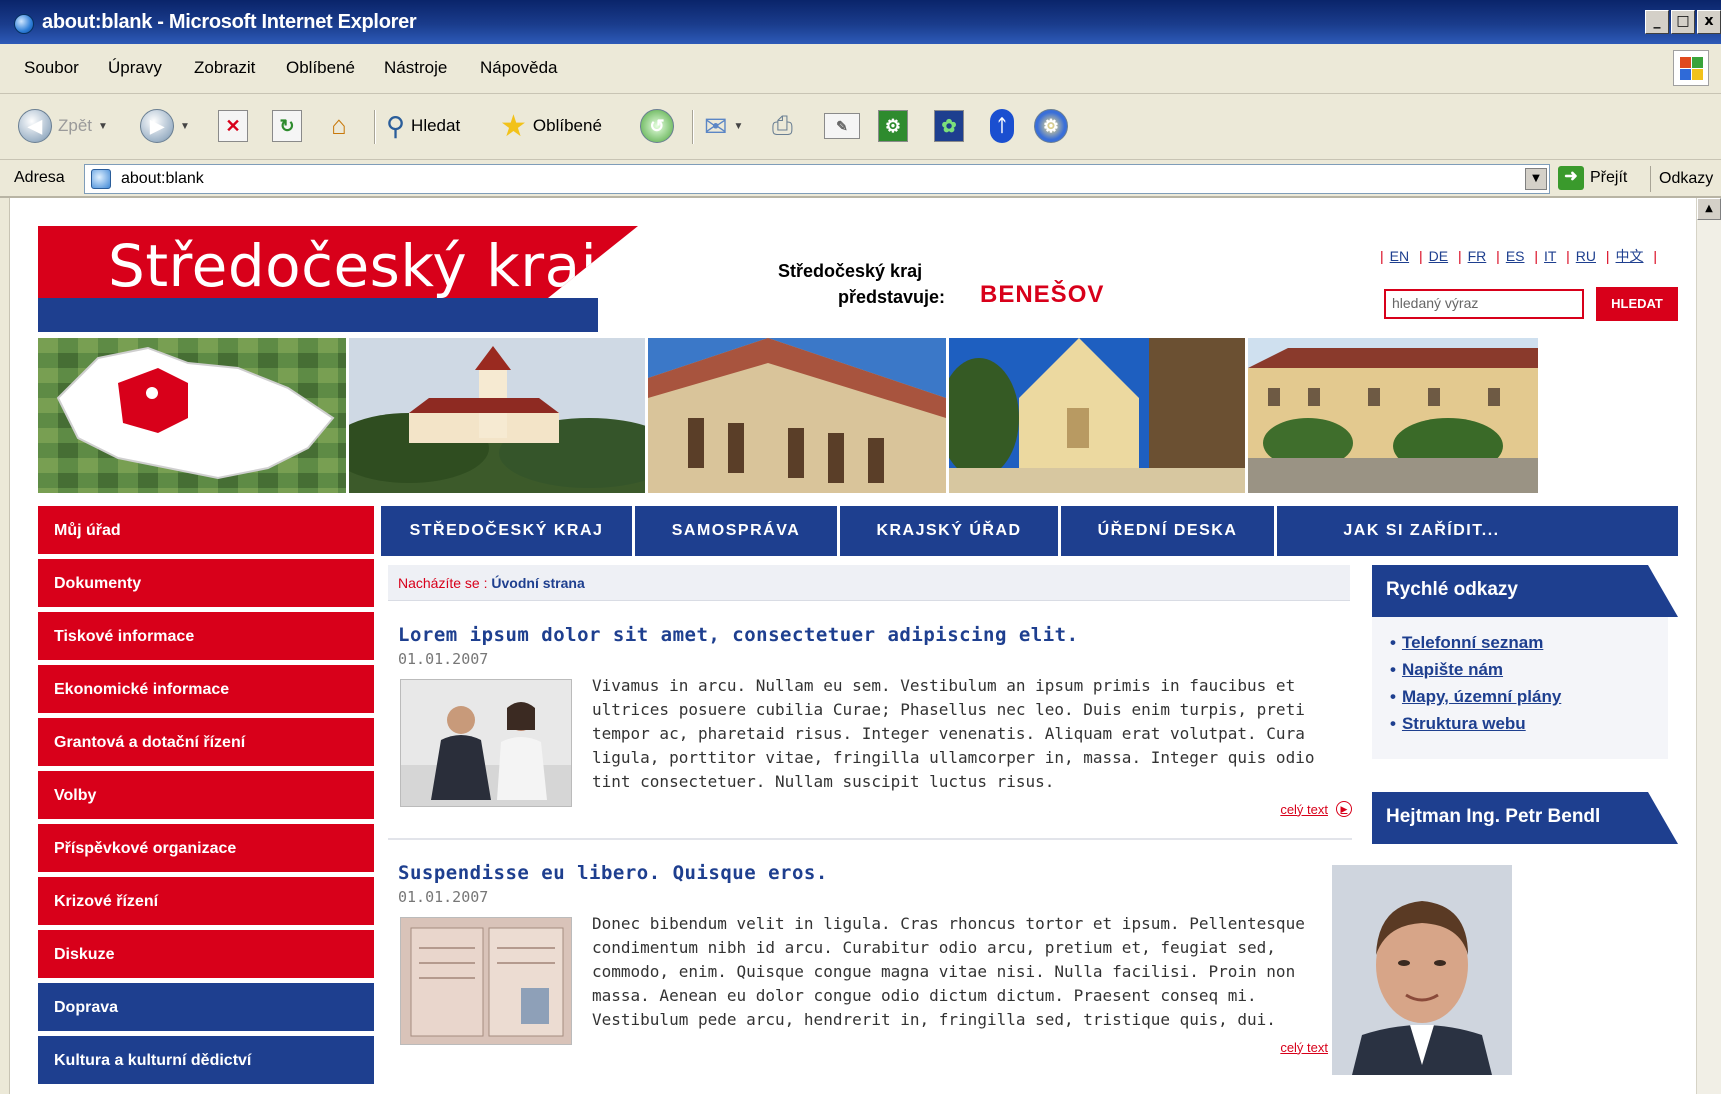 Image resolution: width=1721 pixels, height=1094 pixels. I want to click on site-search-input: hledaný výraz, so click(1484, 304).